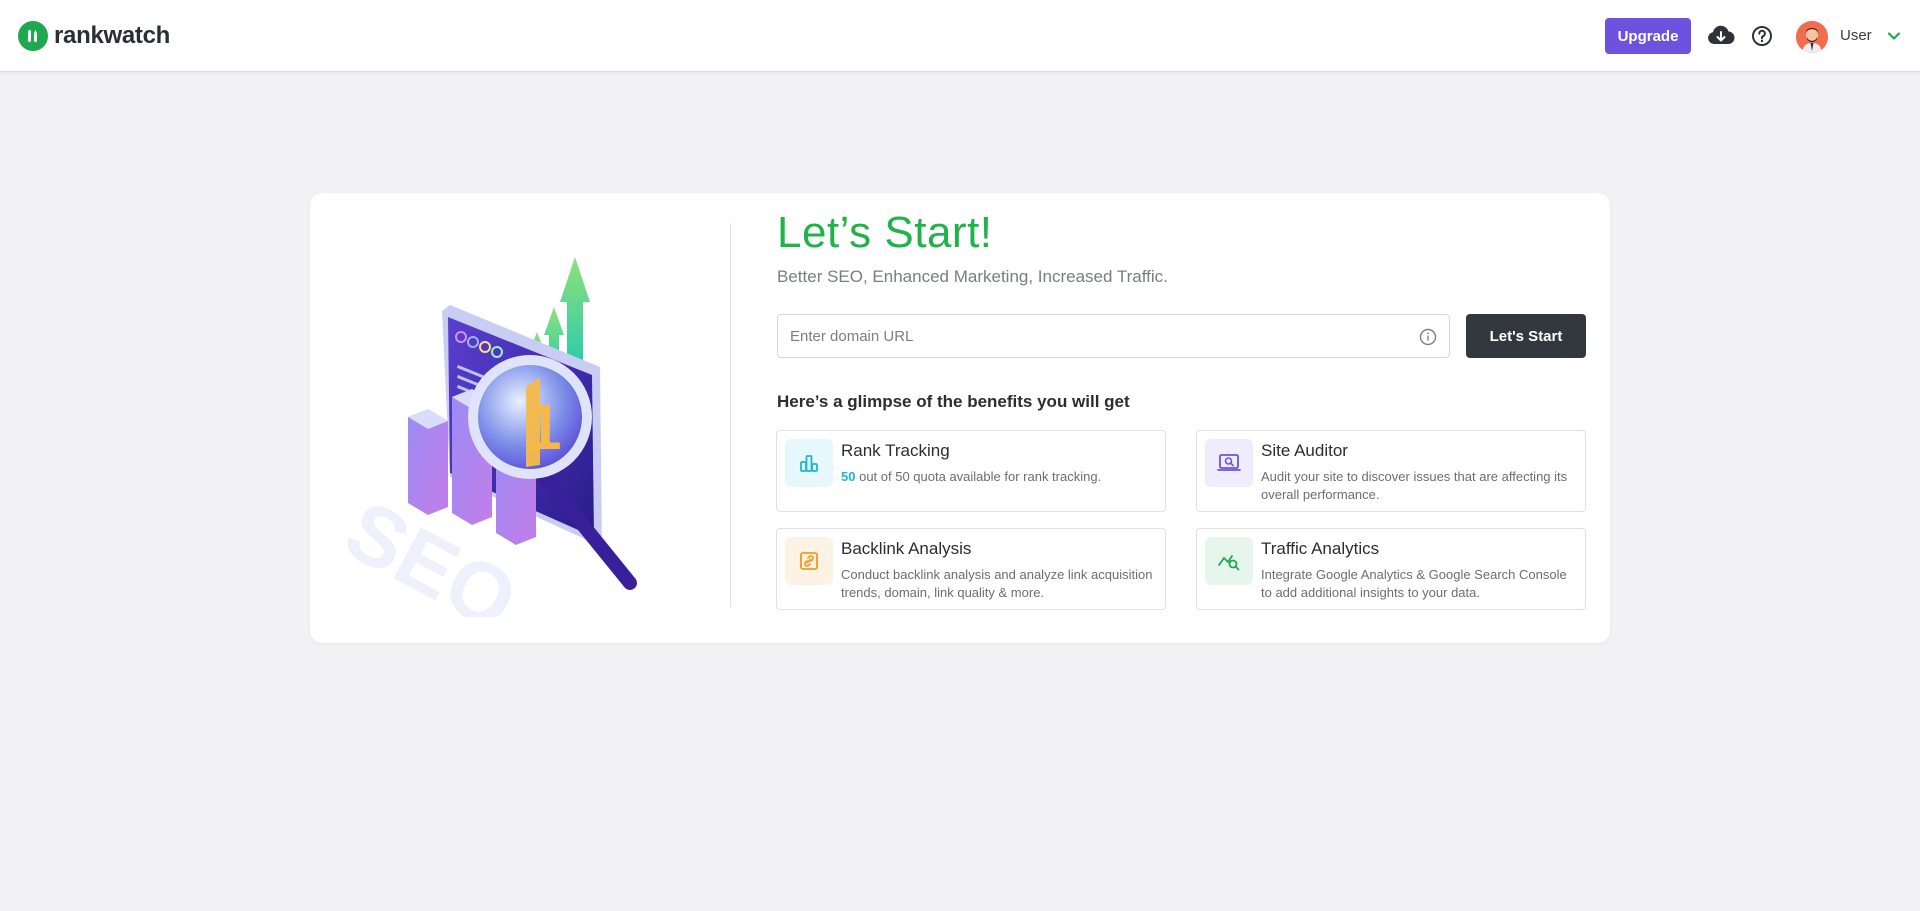 This screenshot has height=911, width=1920. I want to click on traffic-search-icon, so click(1229, 561).